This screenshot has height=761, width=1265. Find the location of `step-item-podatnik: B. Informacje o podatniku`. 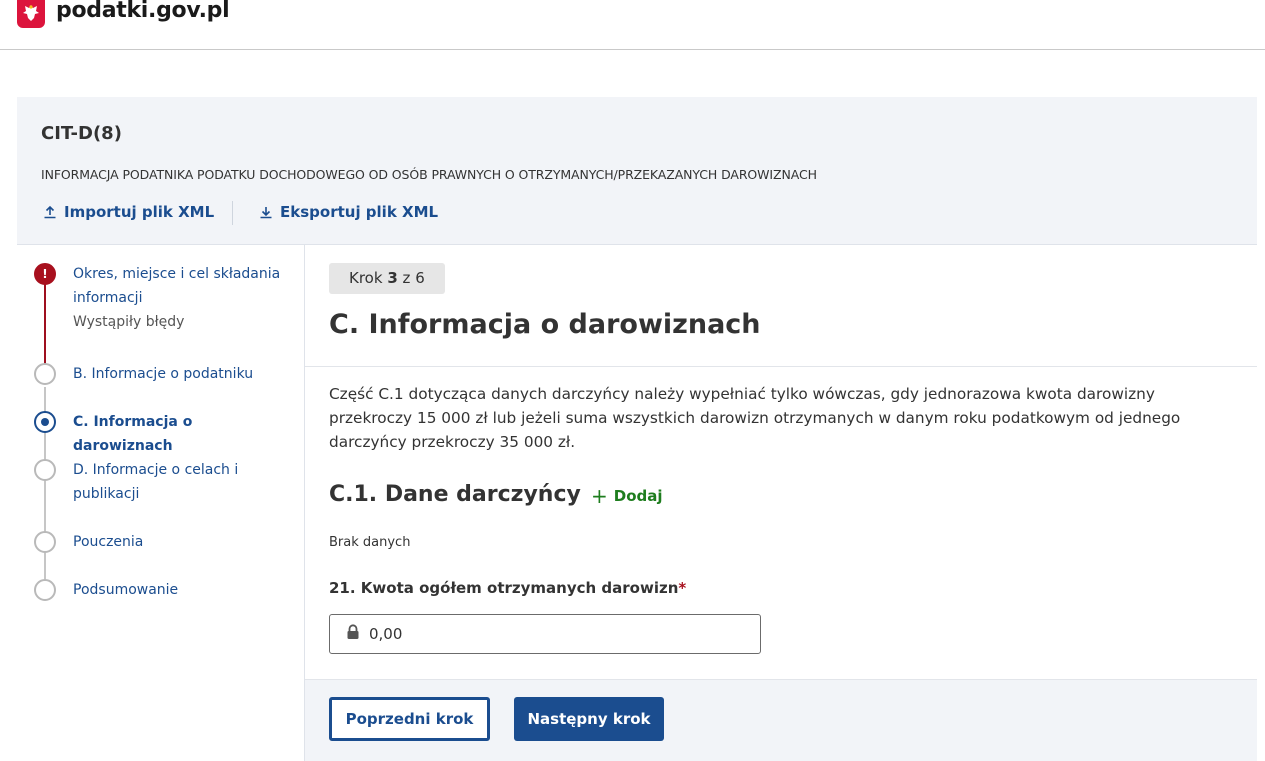

step-item-podatnik: B. Informacje o podatniku is located at coordinates (183, 374).